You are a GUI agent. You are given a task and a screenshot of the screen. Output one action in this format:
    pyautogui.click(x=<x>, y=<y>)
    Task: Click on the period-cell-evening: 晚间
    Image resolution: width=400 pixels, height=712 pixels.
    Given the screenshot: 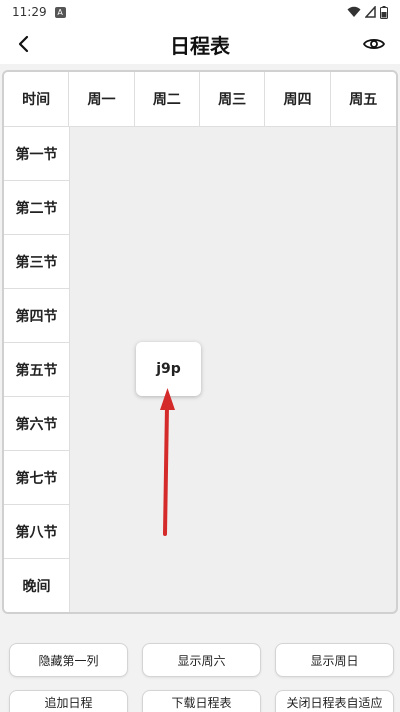 What is the action you would take?
    pyautogui.click(x=37, y=585)
    